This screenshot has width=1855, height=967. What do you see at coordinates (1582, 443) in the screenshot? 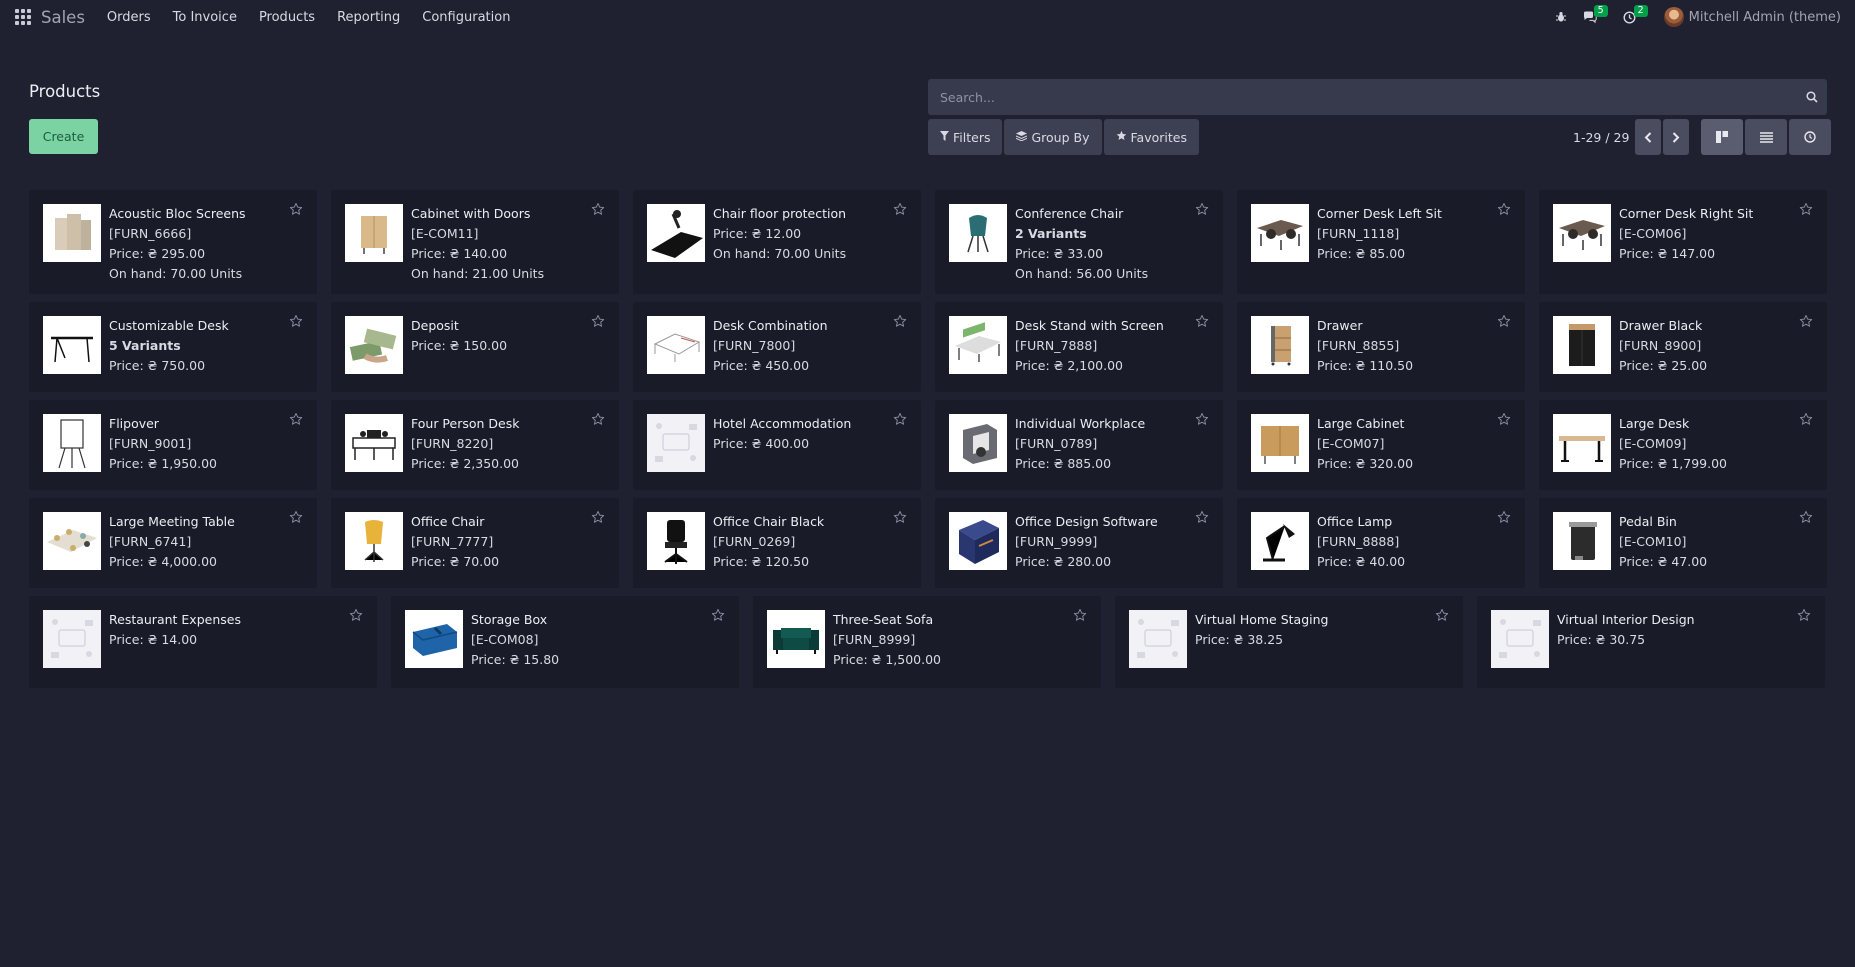
I see `large-desk-image` at bounding box center [1582, 443].